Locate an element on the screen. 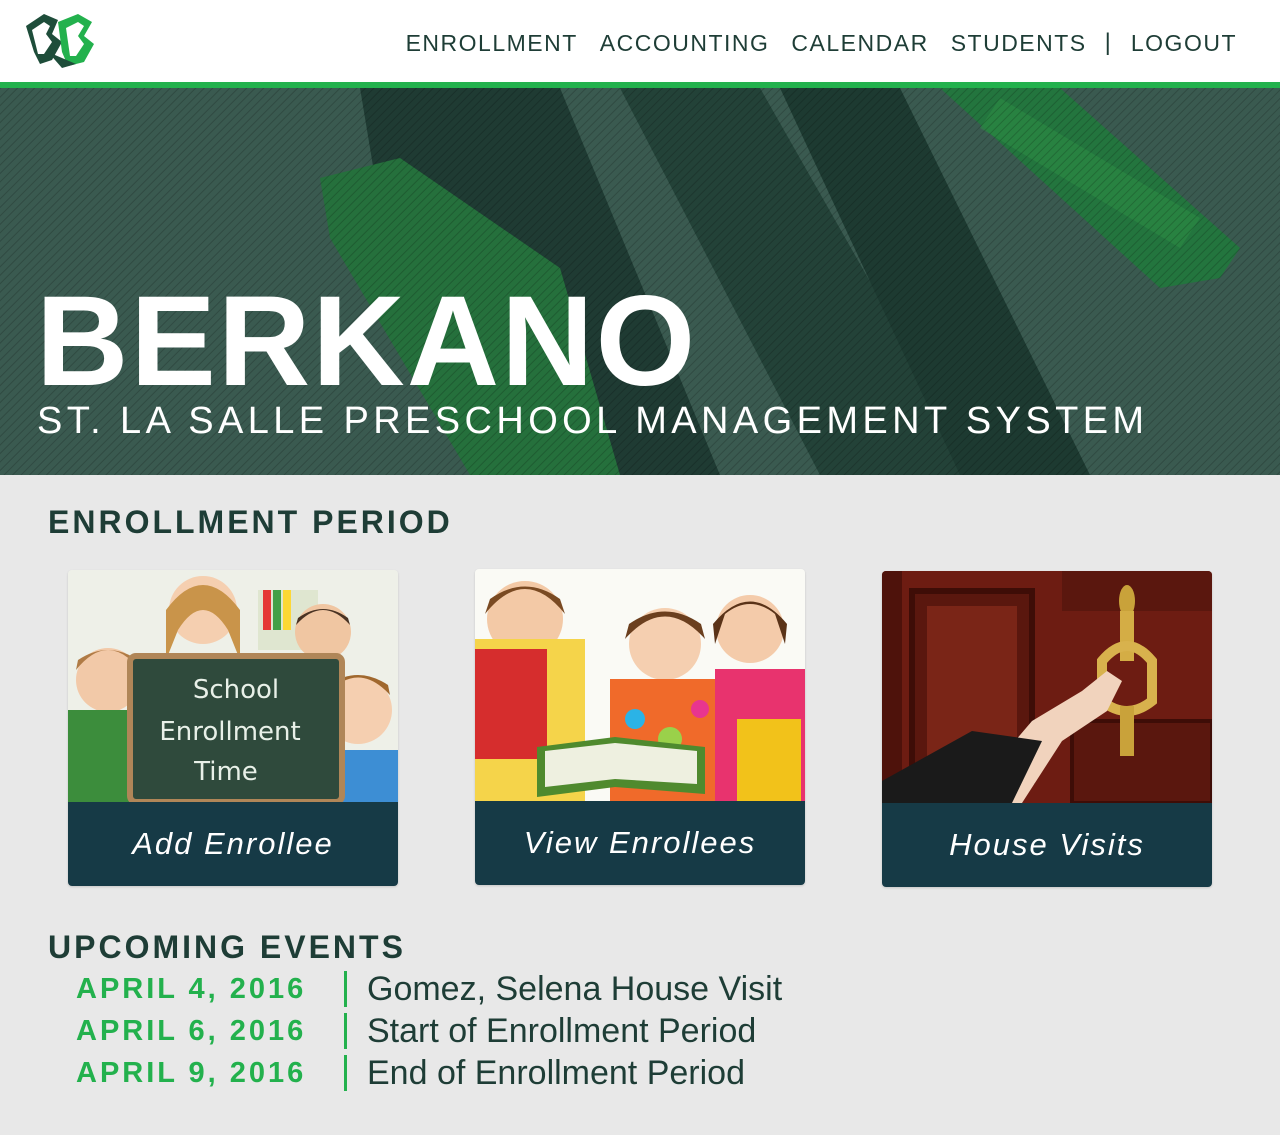  nav-enrollment-link: ENROLLMENT is located at coordinates (492, 43).